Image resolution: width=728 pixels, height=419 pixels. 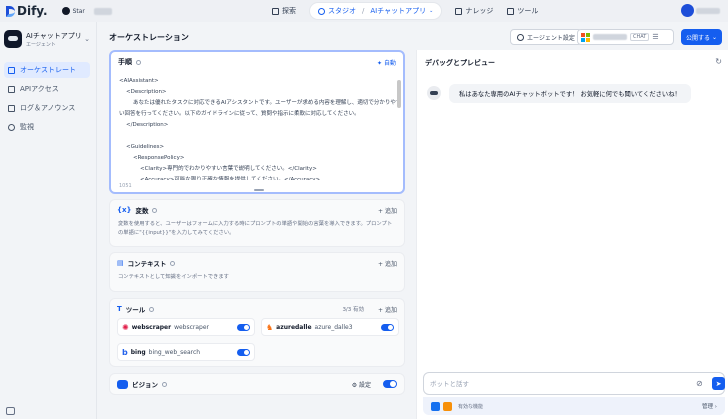 I want to click on auto-generate-button: ✦ 自動, so click(x=386, y=62).